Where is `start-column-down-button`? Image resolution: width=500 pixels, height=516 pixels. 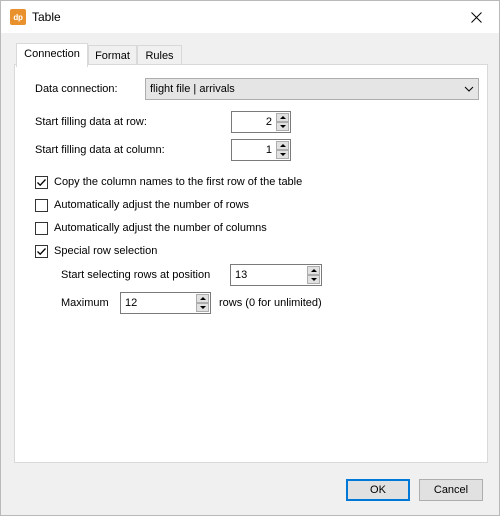
start-column-down-button is located at coordinates (282, 154).